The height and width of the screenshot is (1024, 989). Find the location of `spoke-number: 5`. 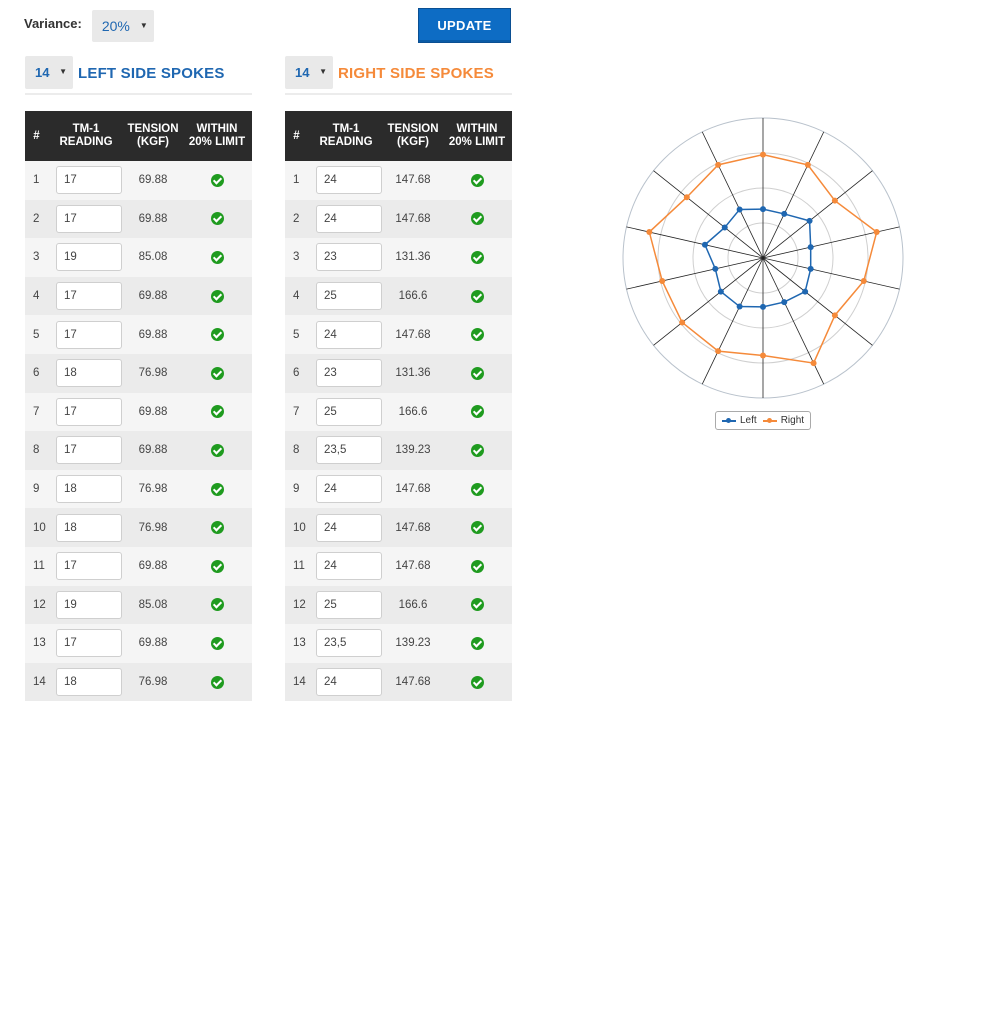

spoke-number: 5 is located at coordinates (36, 334).